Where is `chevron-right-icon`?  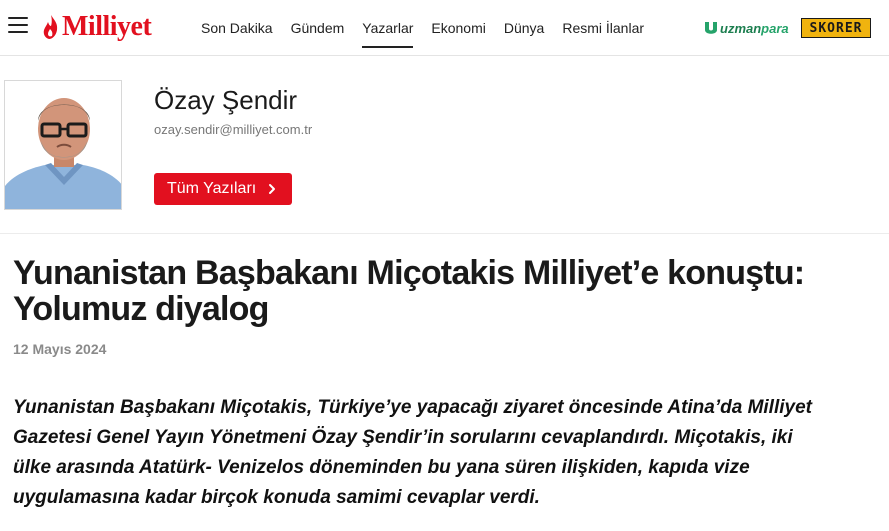 chevron-right-icon is located at coordinates (272, 189).